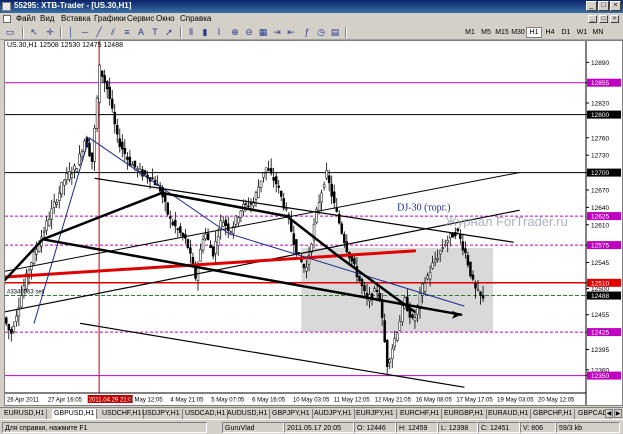 The image size is (623, 434). What do you see at coordinates (23, 32) in the screenshot?
I see `toolbar-separator` at bounding box center [23, 32].